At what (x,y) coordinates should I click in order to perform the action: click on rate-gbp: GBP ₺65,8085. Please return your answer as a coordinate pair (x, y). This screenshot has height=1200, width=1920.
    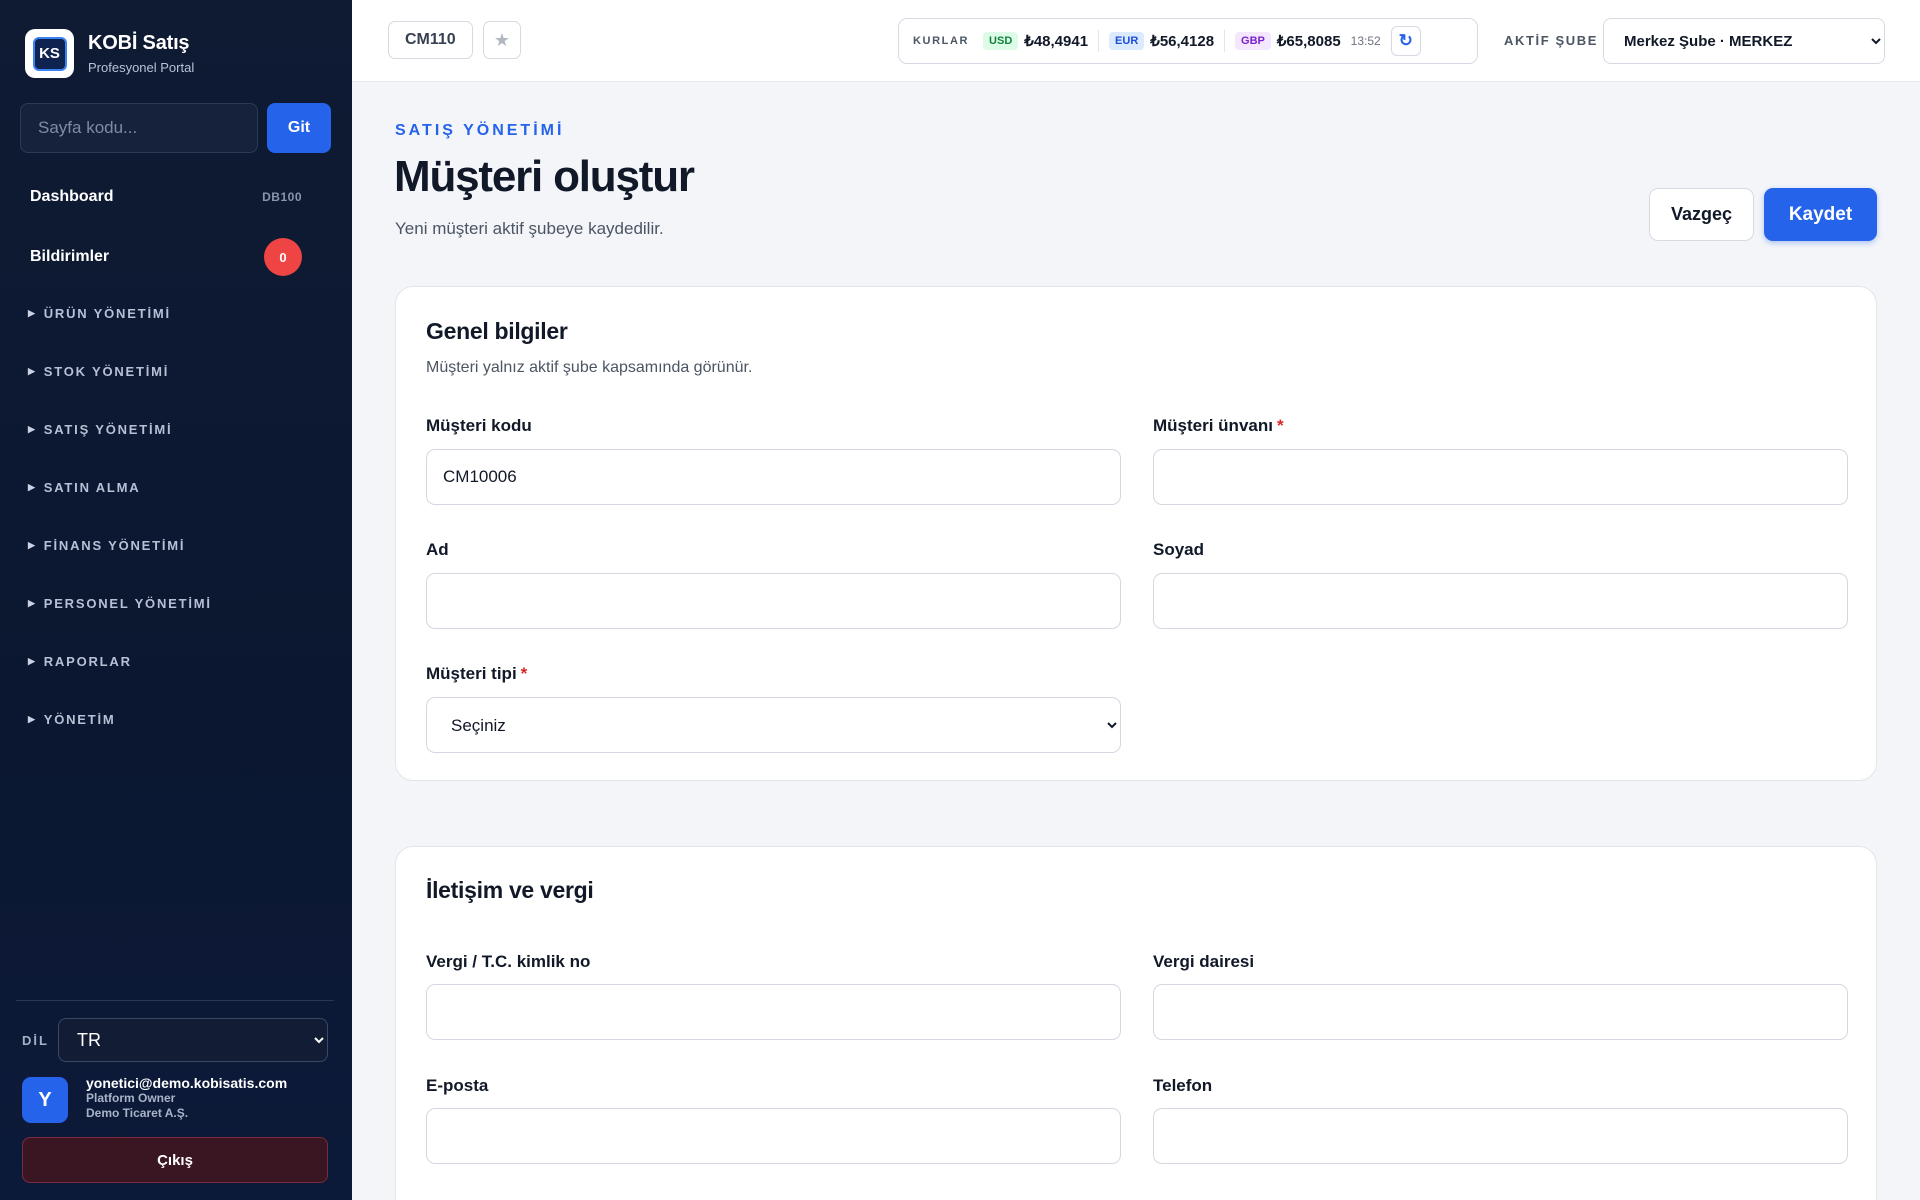
    Looking at the image, I should click on (1288, 41).